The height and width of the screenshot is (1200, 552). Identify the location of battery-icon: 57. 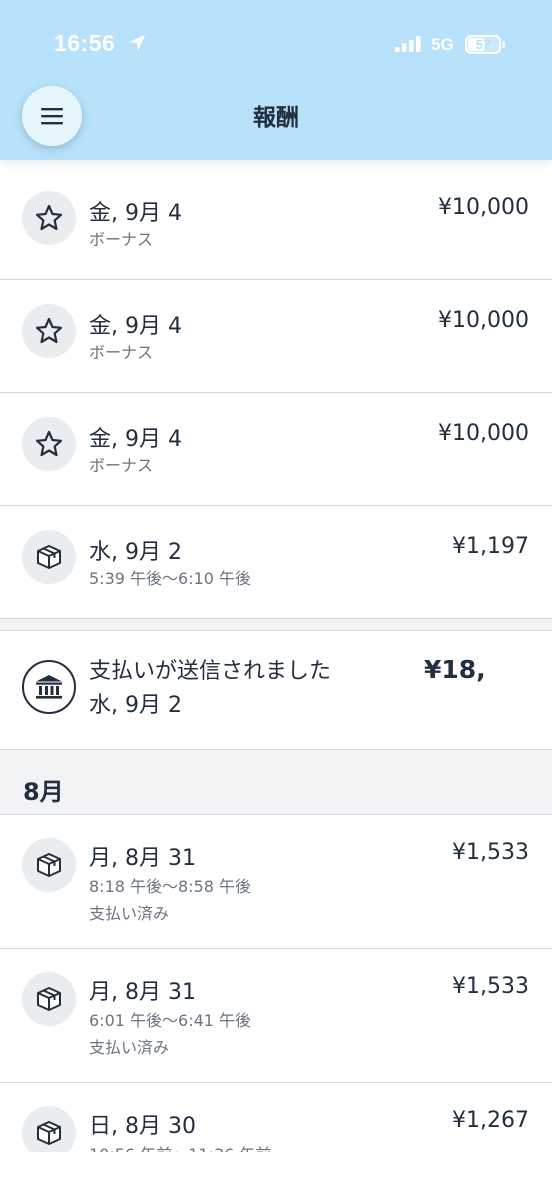
(483, 44).